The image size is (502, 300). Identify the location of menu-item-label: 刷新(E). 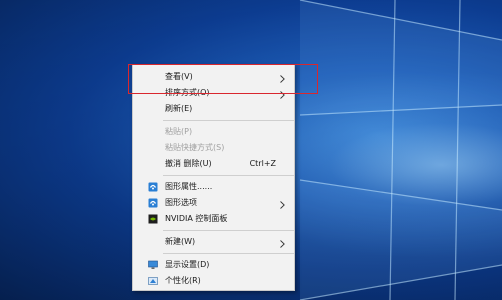
(179, 108).